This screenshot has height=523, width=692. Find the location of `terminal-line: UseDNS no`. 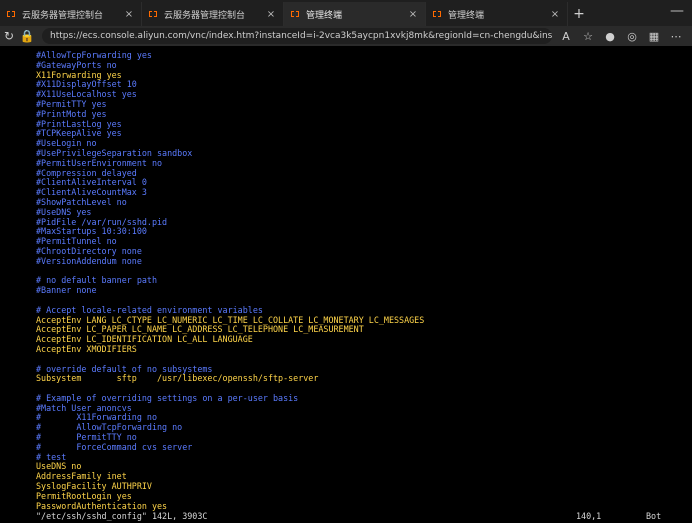

terminal-line: UseDNS no is located at coordinates (59, 466).